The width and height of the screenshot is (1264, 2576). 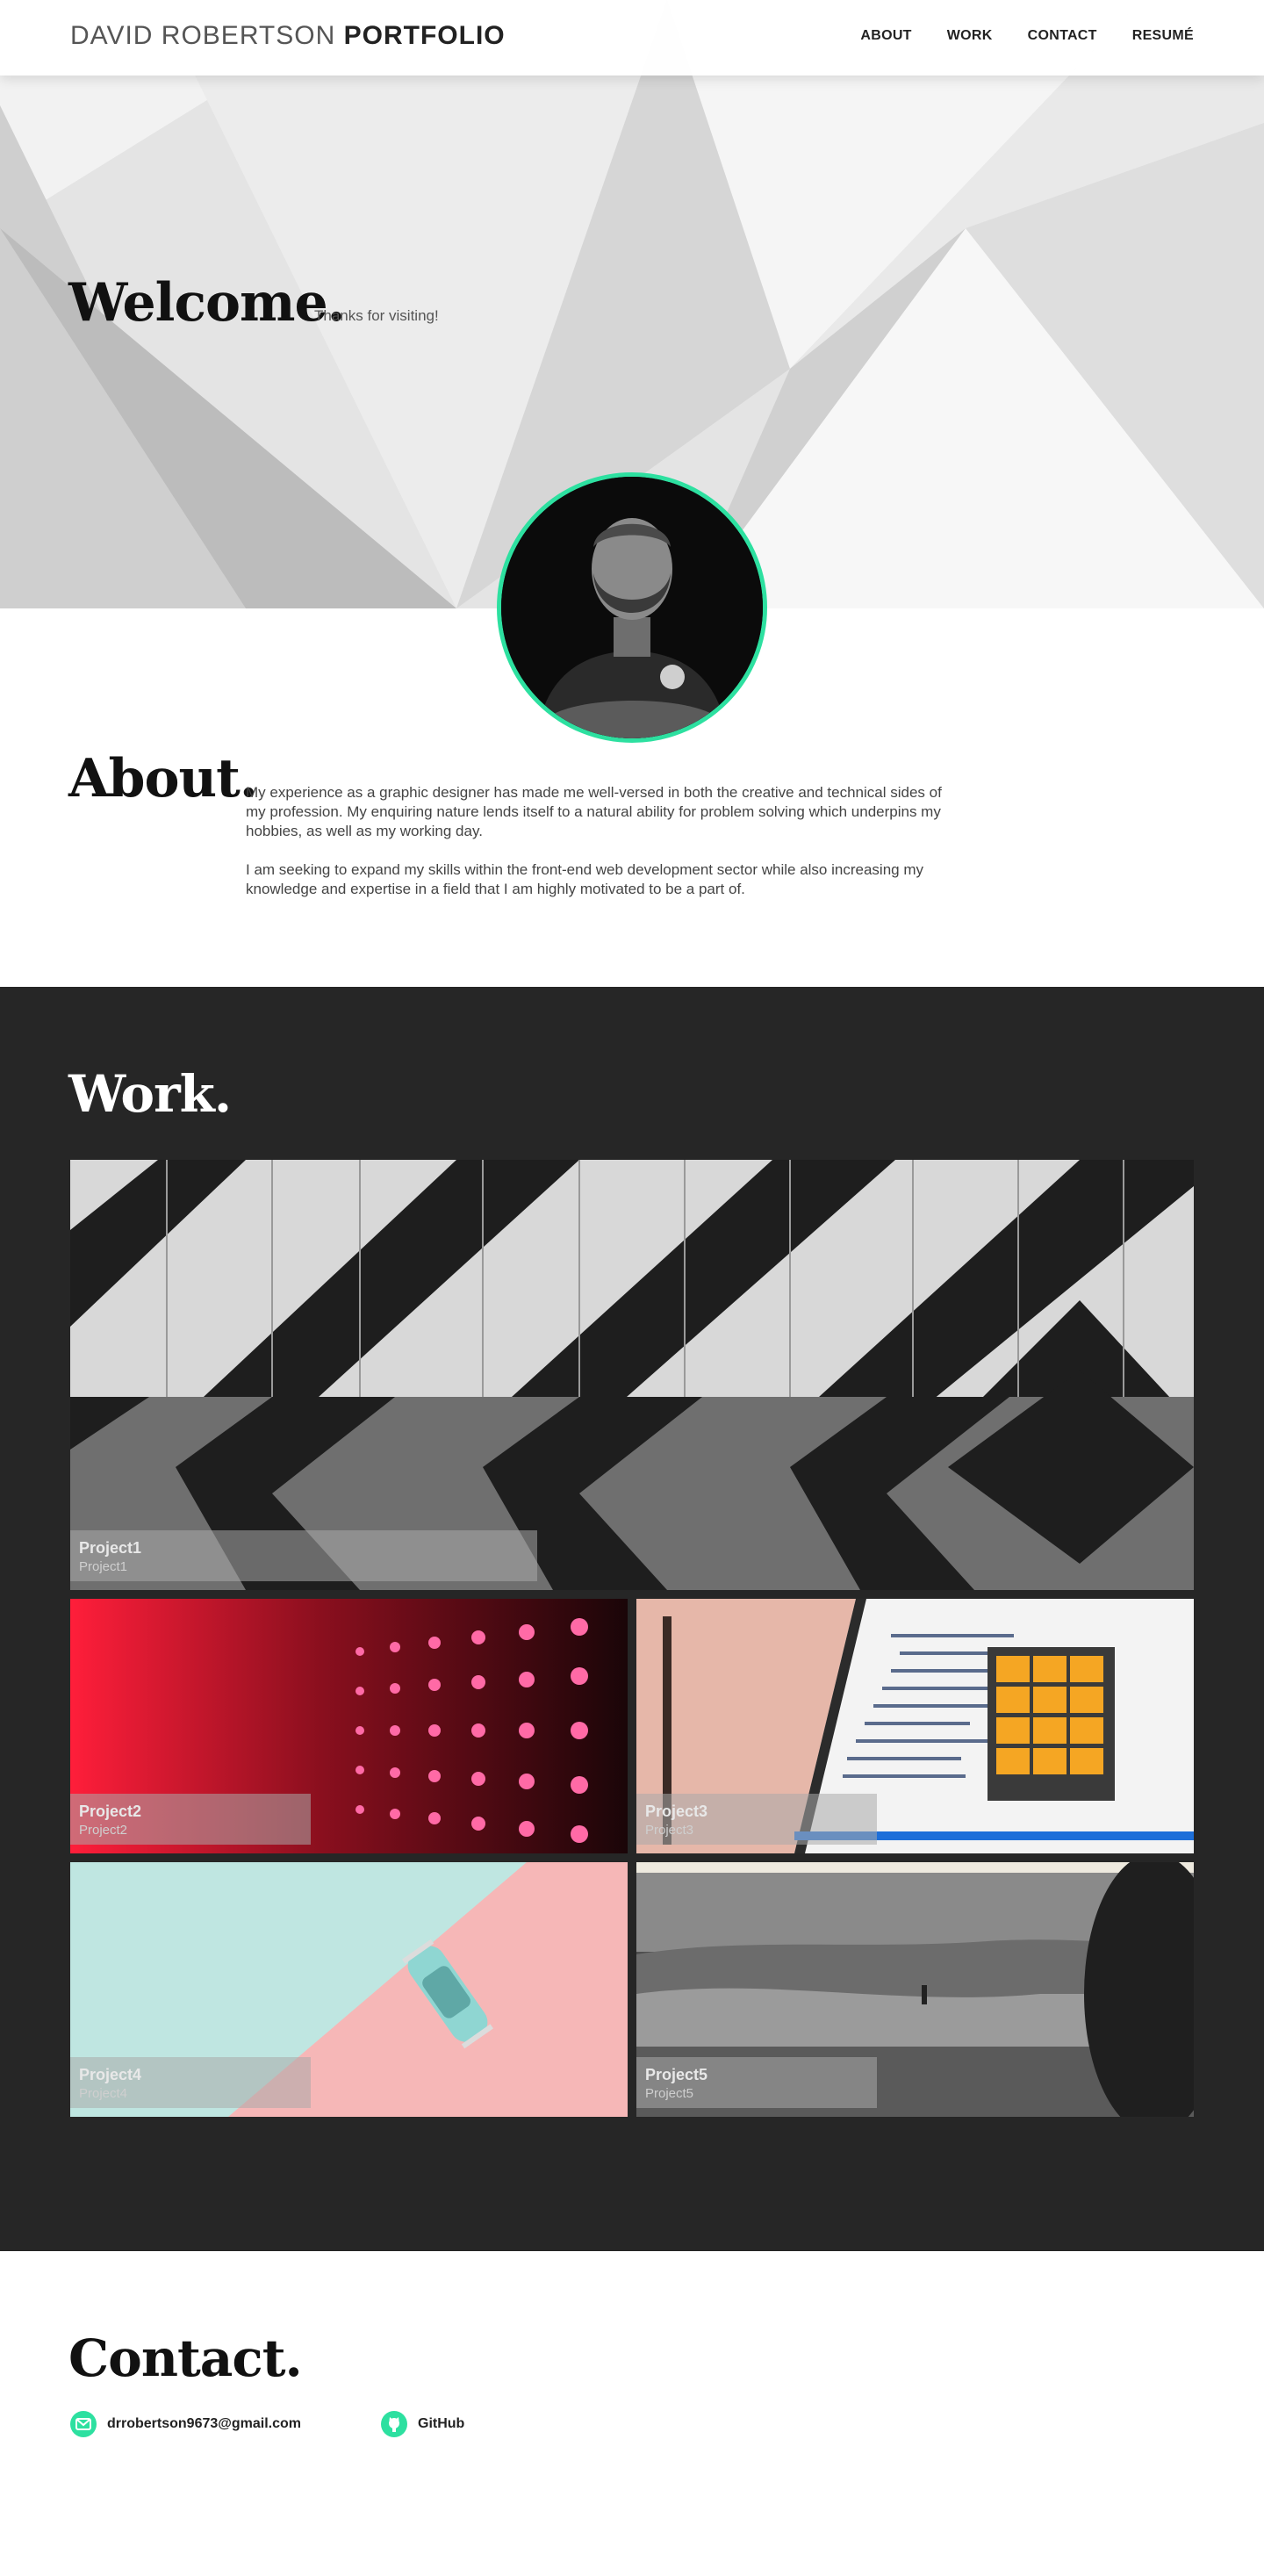 I want to click on project-1-image, so click(x=632, y=1375).